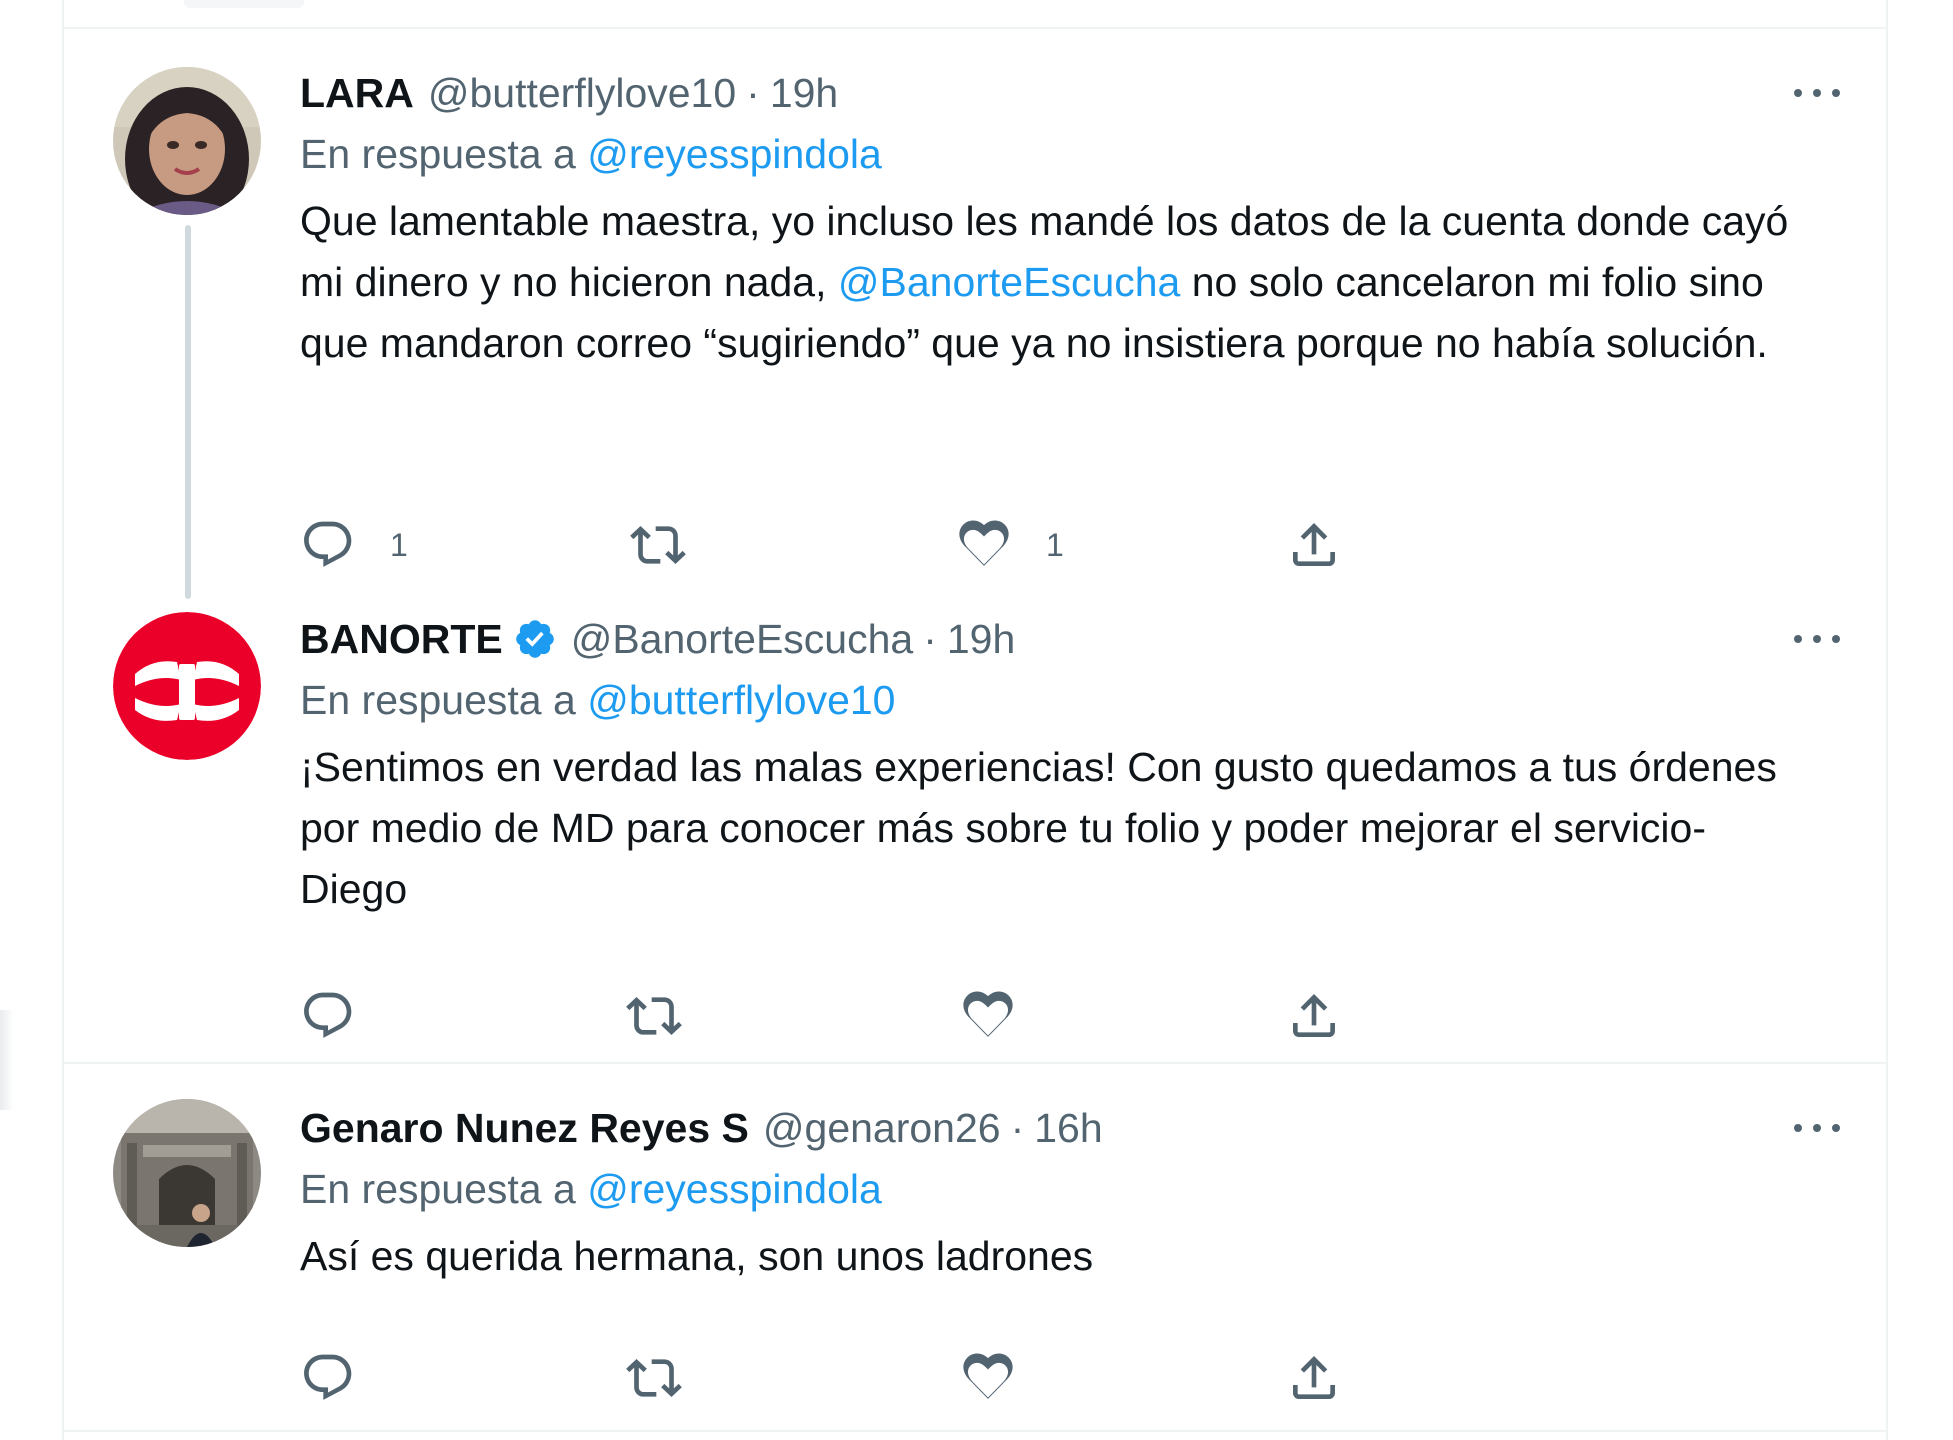  What do you see at coordinates (882, 1128) in the screenshot?
I see `user-handle: @genaron26` at bounding box center [882, 1128].